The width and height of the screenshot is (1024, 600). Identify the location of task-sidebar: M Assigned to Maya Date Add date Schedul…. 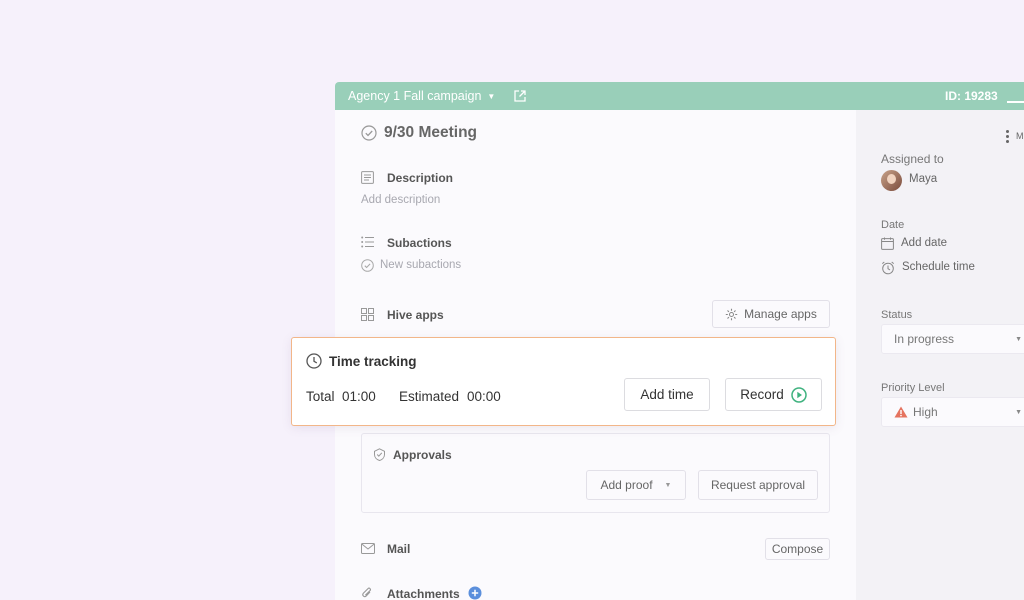
(940, 355).